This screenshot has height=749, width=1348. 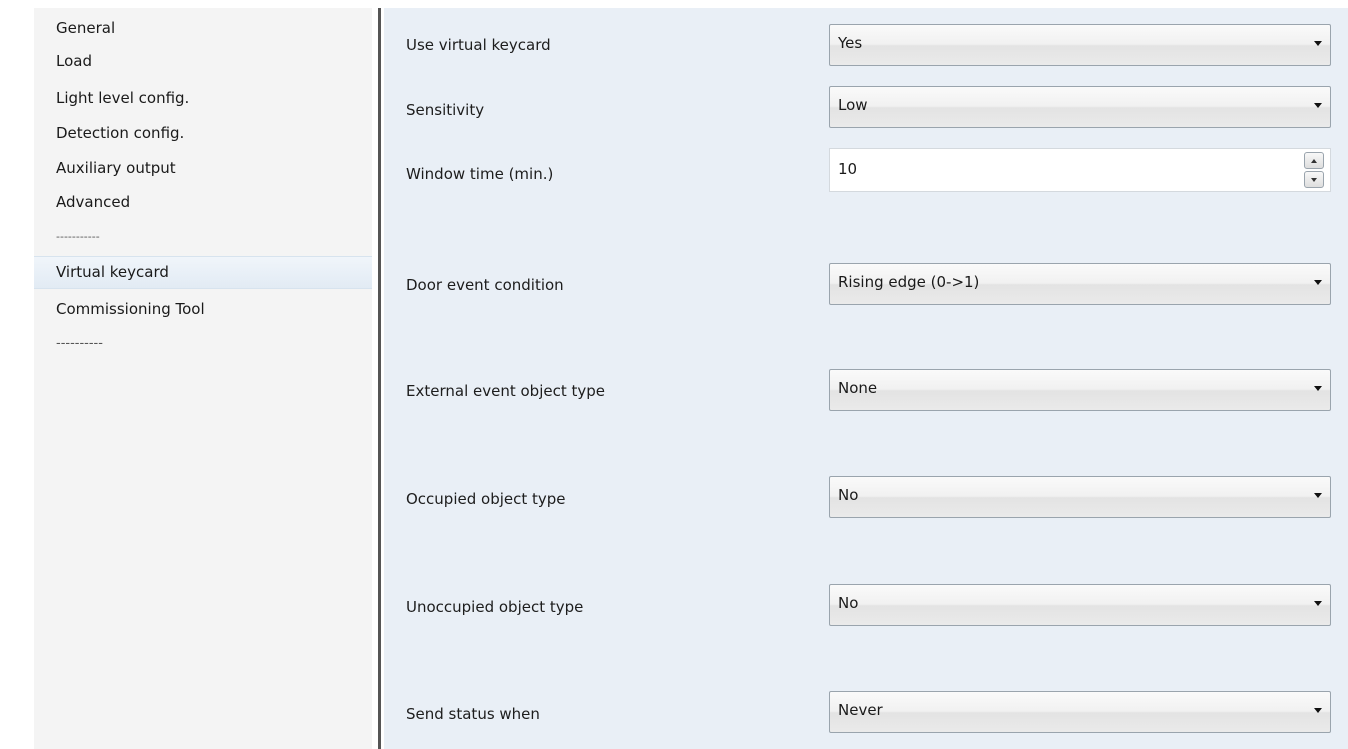 What do you see at coordinates (505, 391) in the screenshot?
I see `external-event-object-type-label: External event object type` at bounding box center [505, 391].